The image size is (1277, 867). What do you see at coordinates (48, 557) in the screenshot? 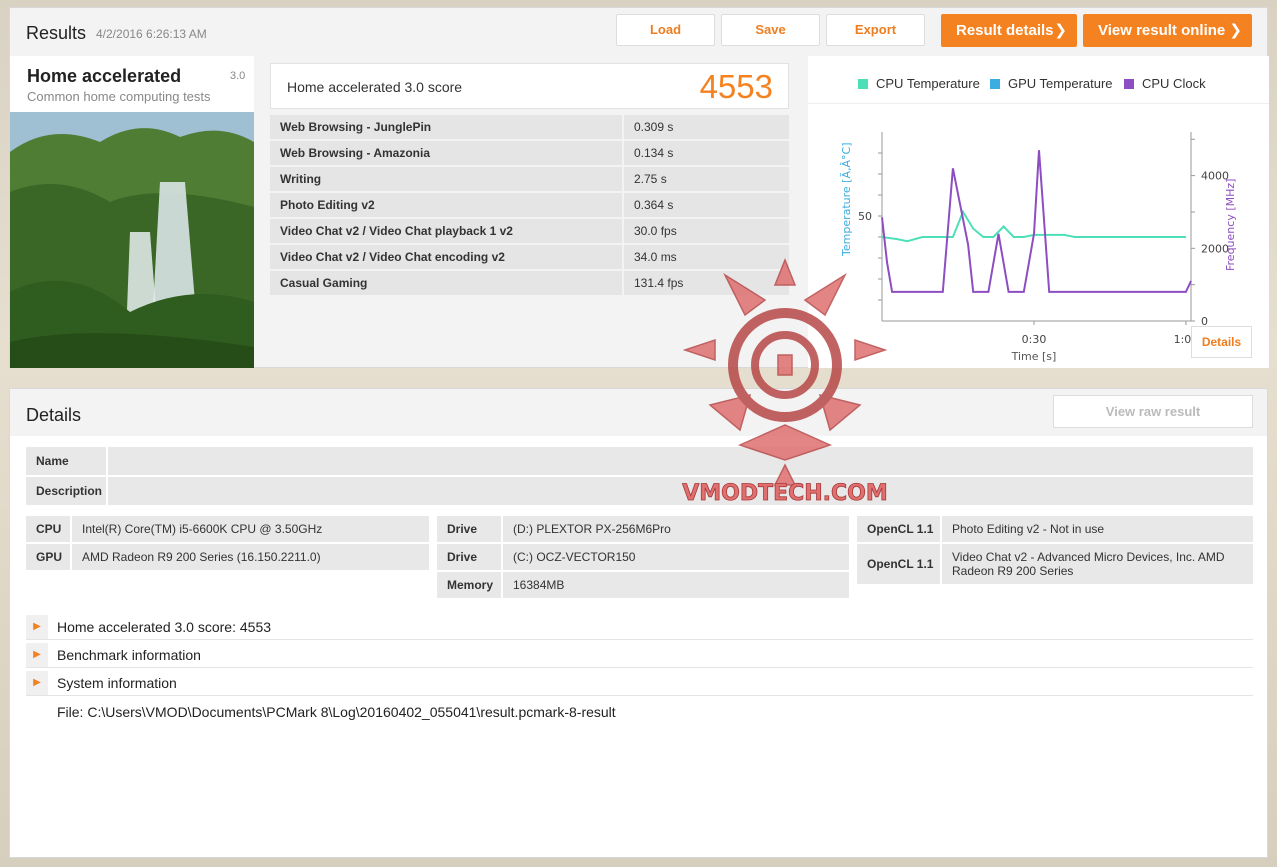
I see `gpu-label: GPU` at bounding box center [48, 557].